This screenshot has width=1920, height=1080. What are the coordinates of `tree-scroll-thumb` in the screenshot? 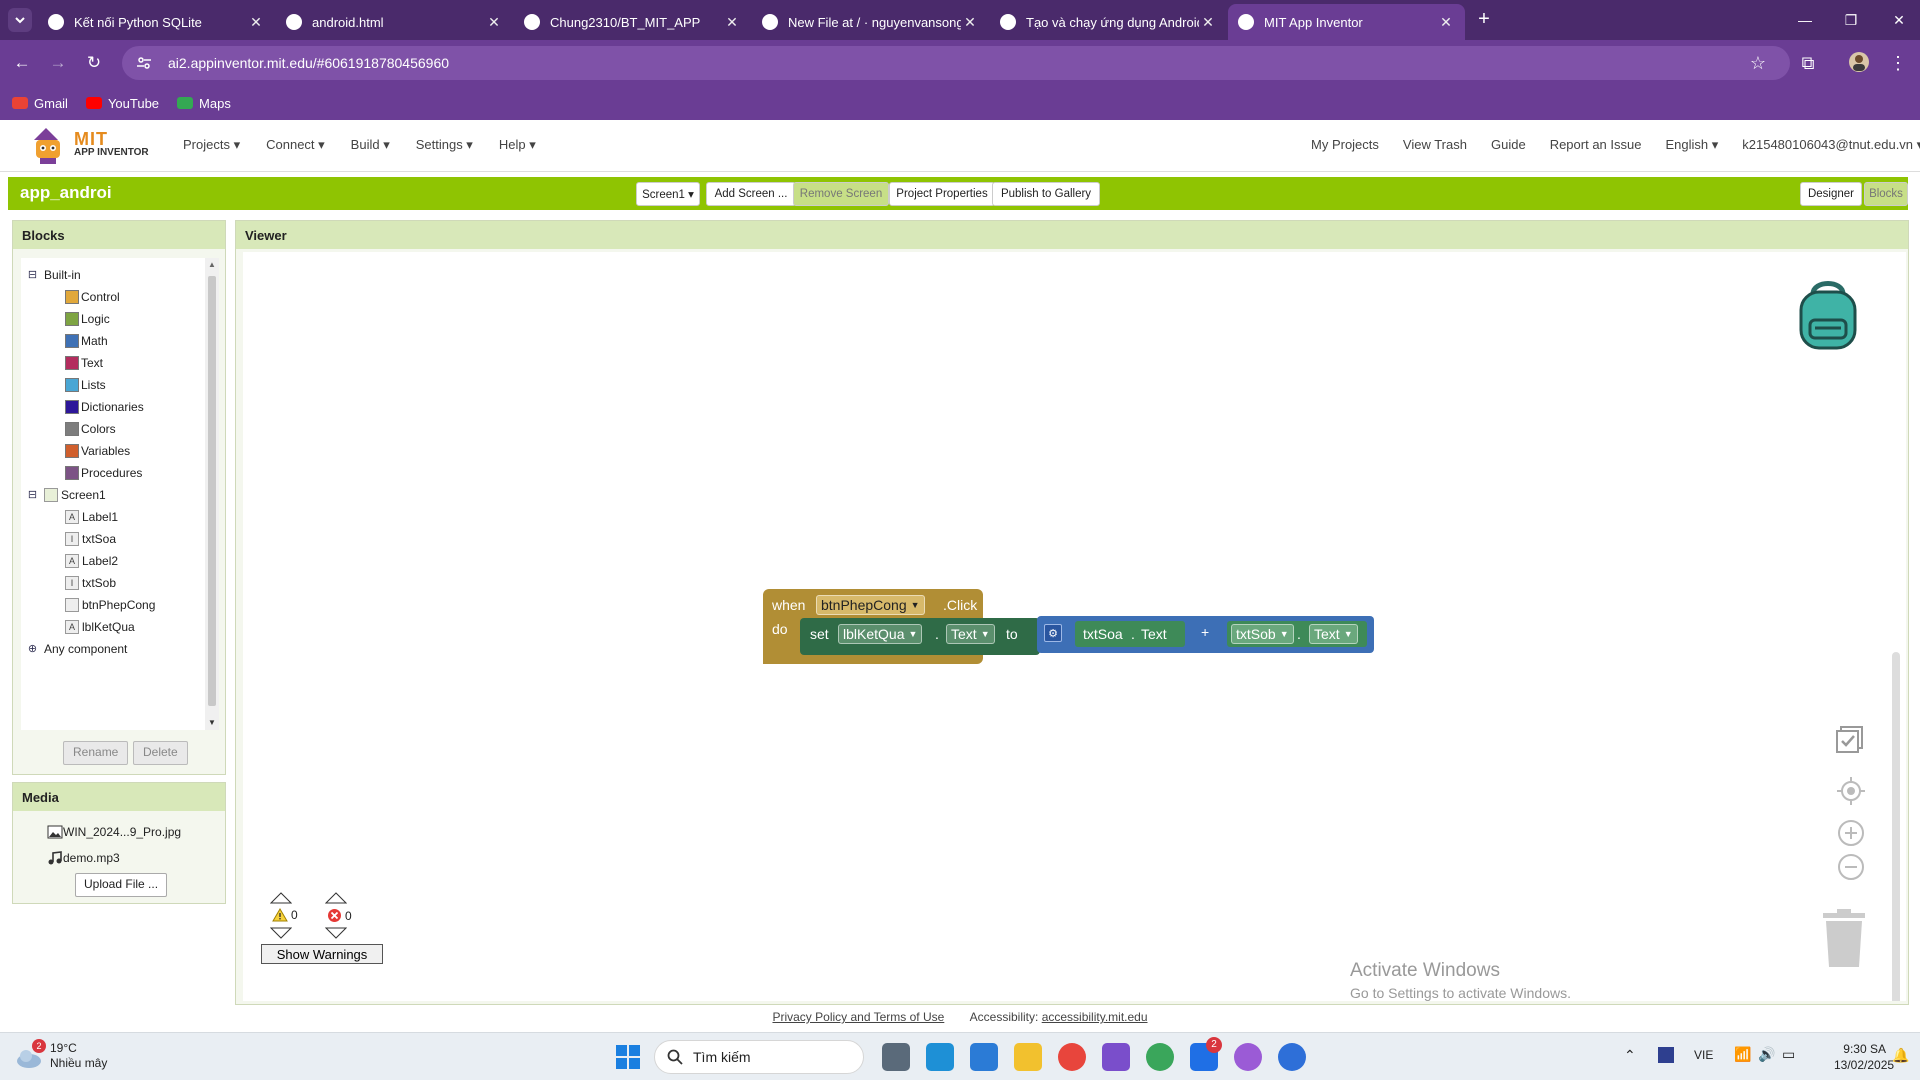 It's located at (212, 491).